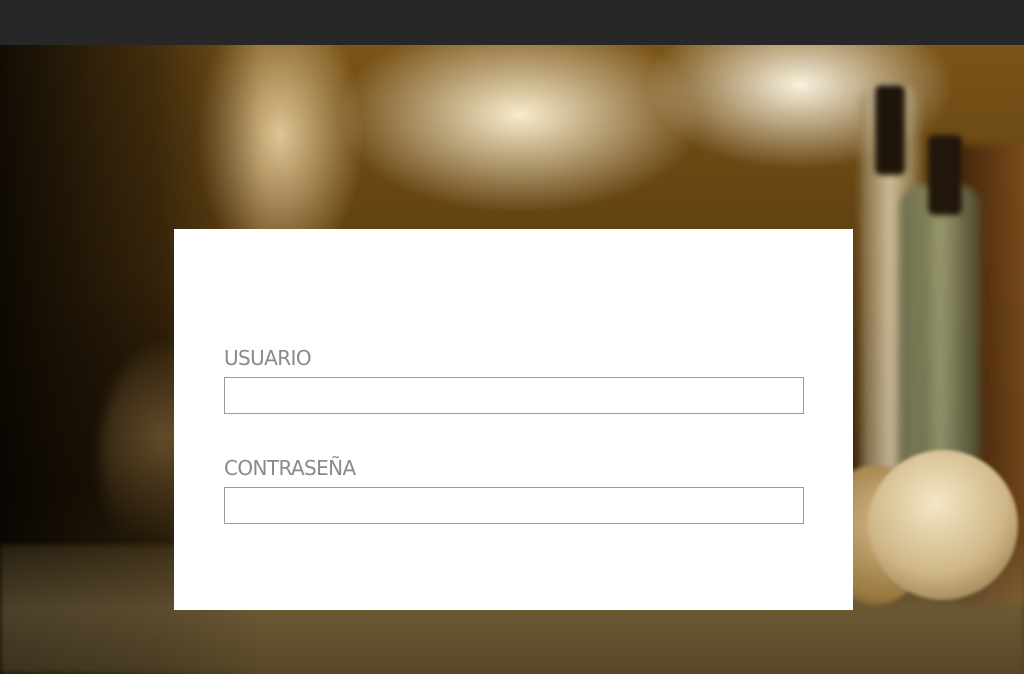 This screenshot has width=1024, height=674. I want to click on top-bar, so click(512, 22).